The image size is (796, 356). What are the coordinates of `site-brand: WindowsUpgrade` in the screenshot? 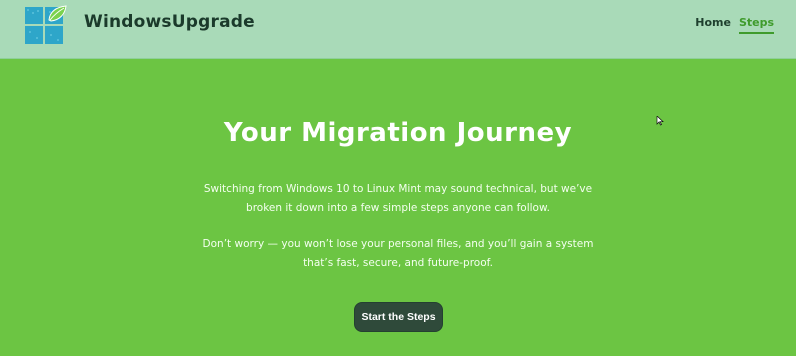 It's located at (169, 22).